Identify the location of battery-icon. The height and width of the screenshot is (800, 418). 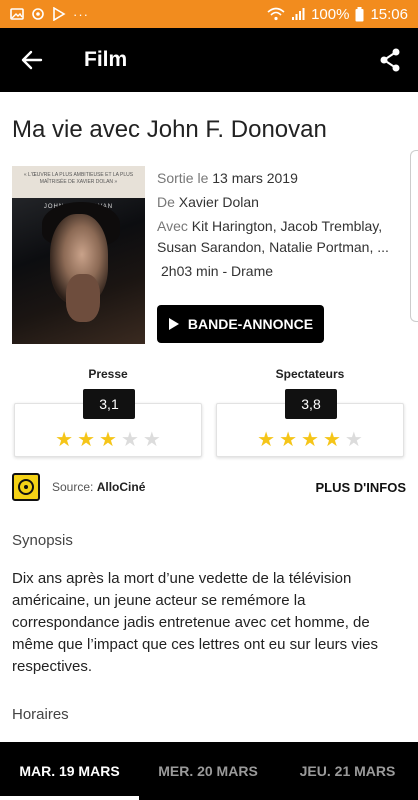
(359, 13).